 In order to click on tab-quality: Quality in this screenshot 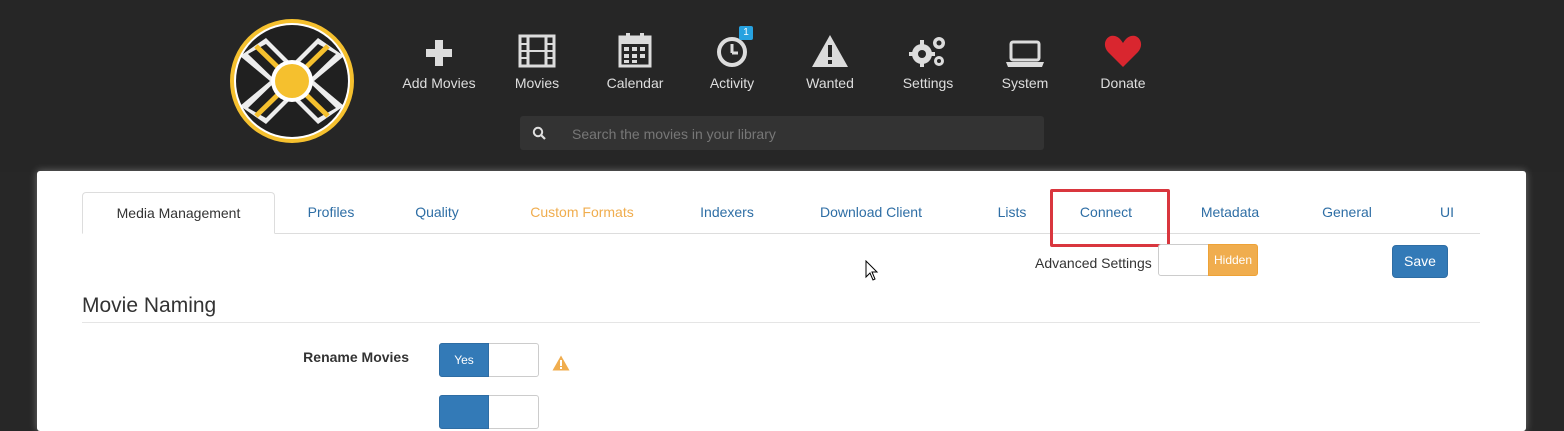, I will do `click(437, 212)`.